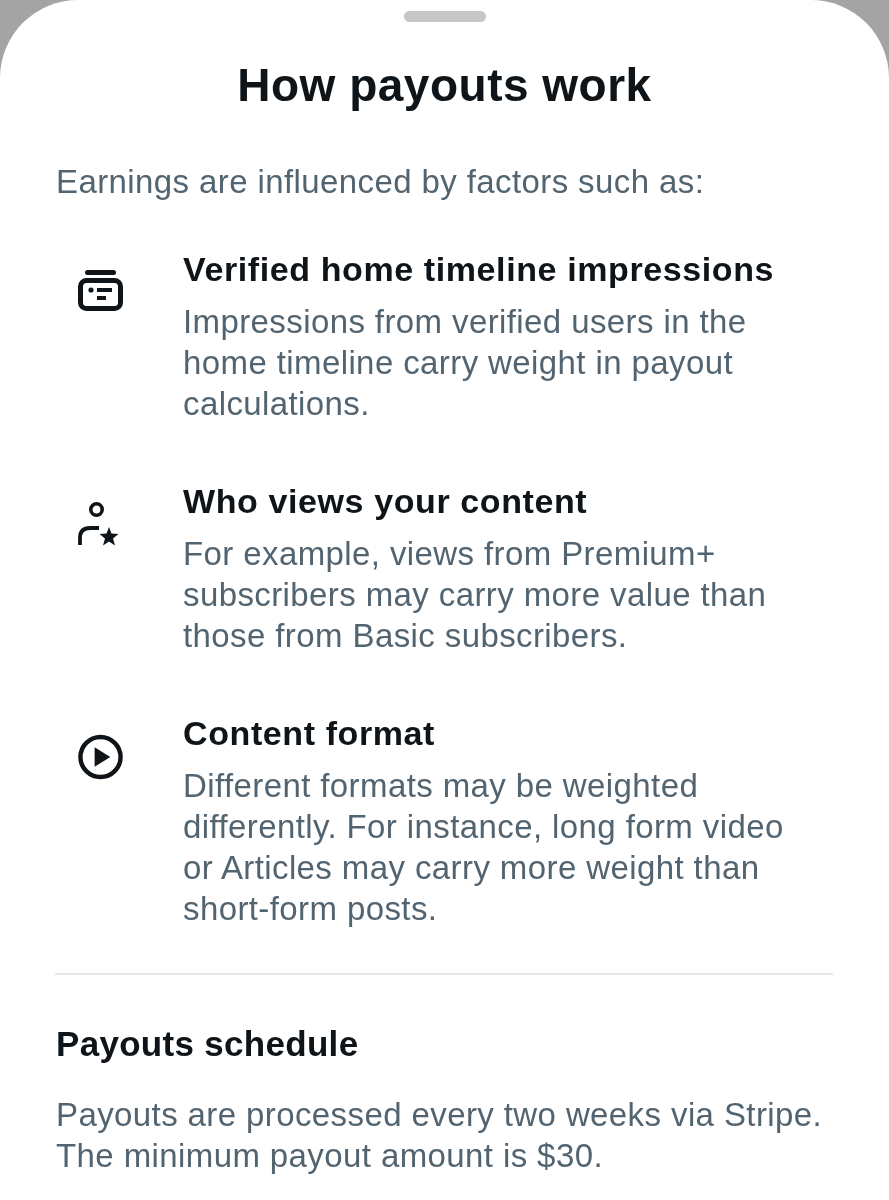  Describe the element at coordinates (98, 524) in the screenshot. I see `person-star-icon` at that location.